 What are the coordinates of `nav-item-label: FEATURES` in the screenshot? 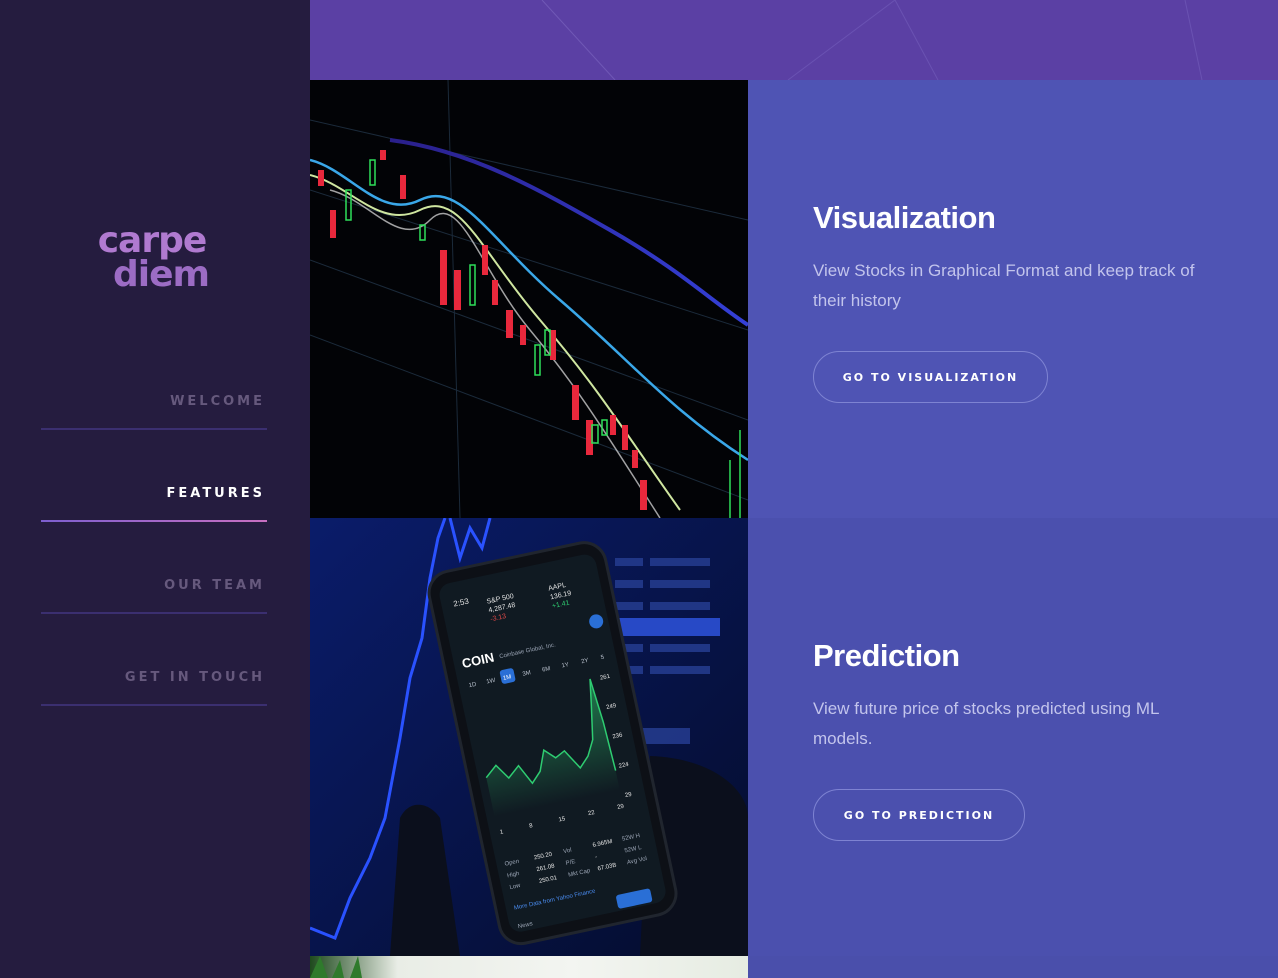 It's located at (215, 493).